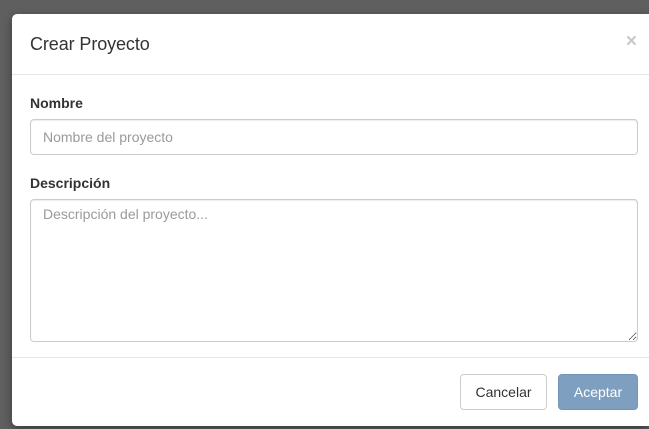  Describe the element at coordinates (631, 41) in the screenshot. I see `close-icon: ×` at that location.